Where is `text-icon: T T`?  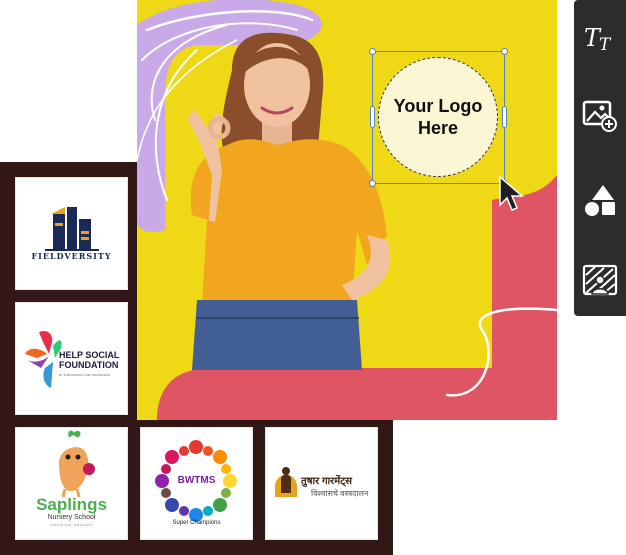 text-icon: T T is located at coordinates (598, 38).